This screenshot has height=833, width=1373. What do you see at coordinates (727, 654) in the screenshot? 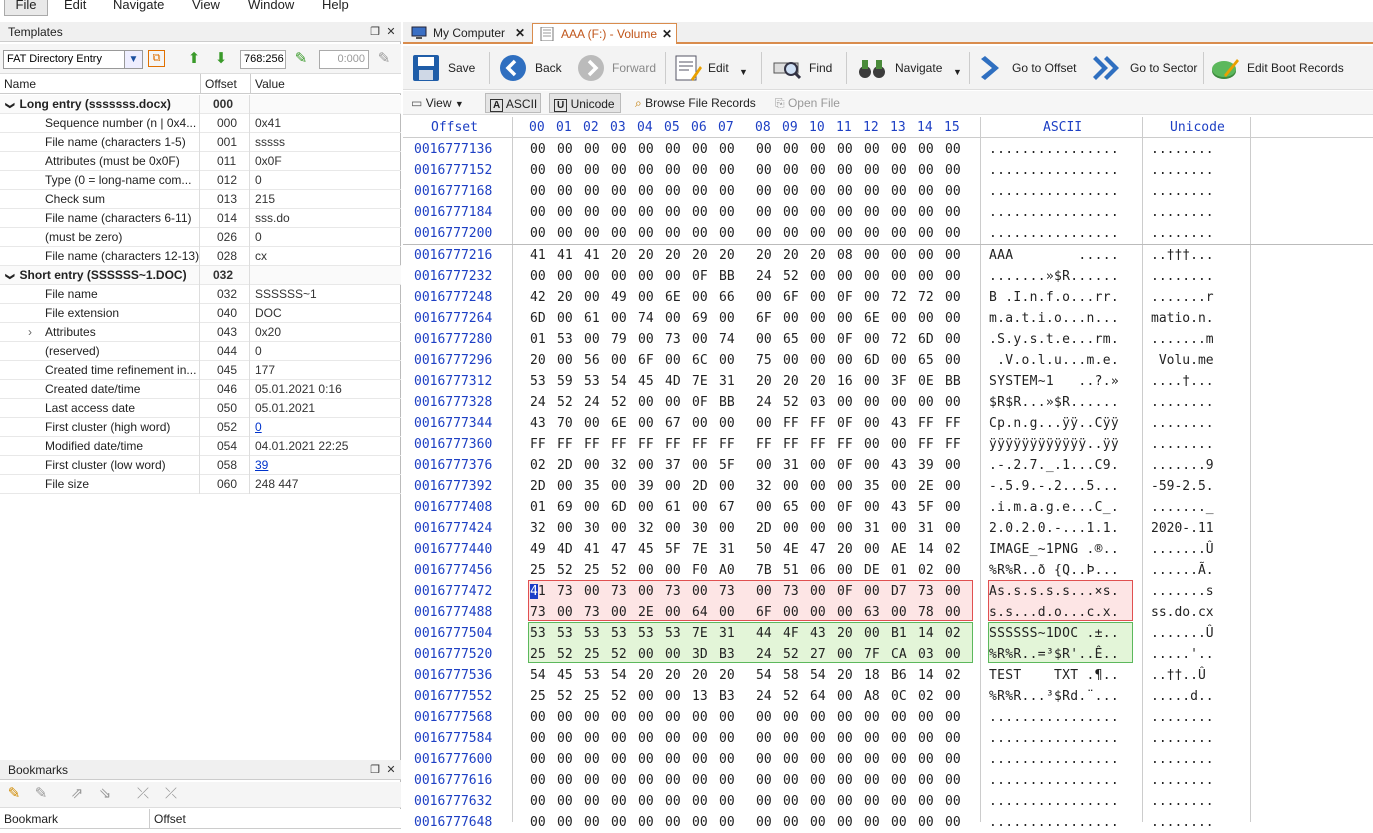
I see `hex-byte: B3` at bounding box center [727, 654].